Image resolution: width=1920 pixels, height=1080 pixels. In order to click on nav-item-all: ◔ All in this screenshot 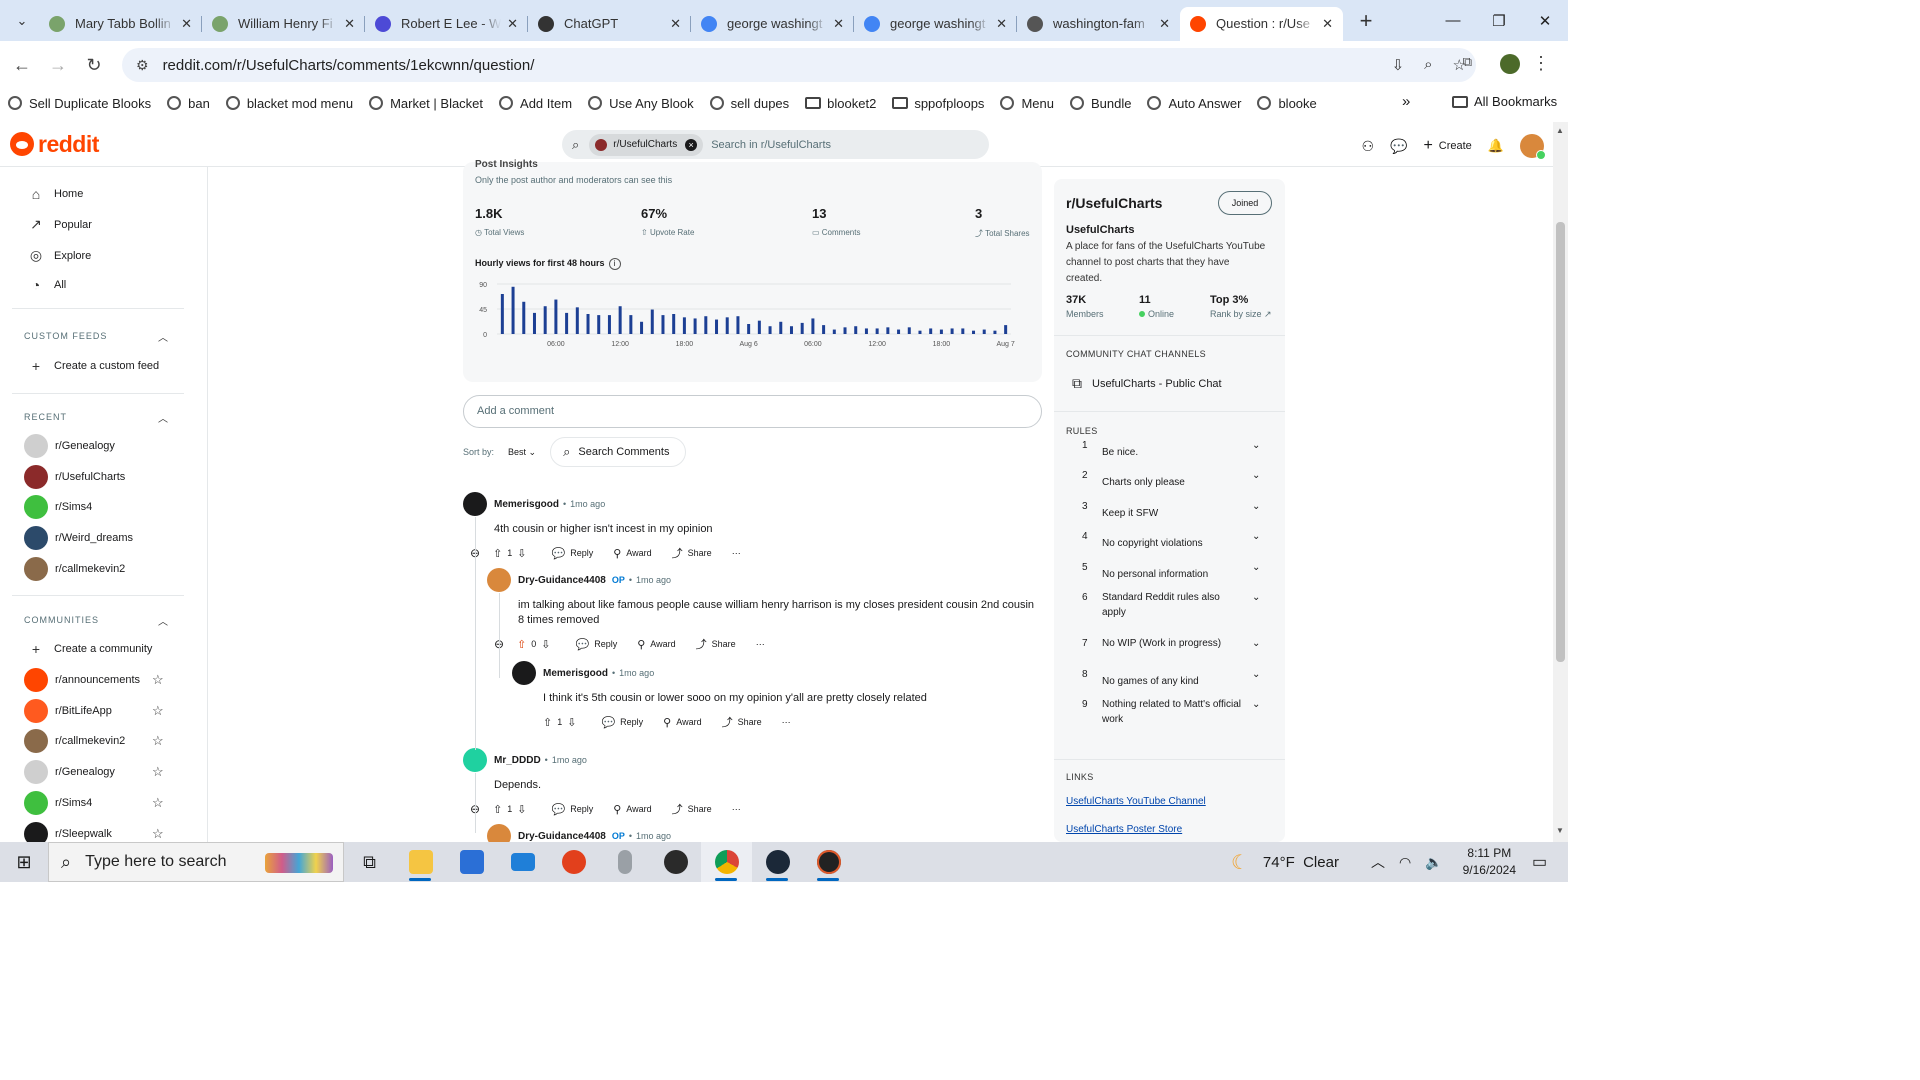, I will do `click(47, 285)`.